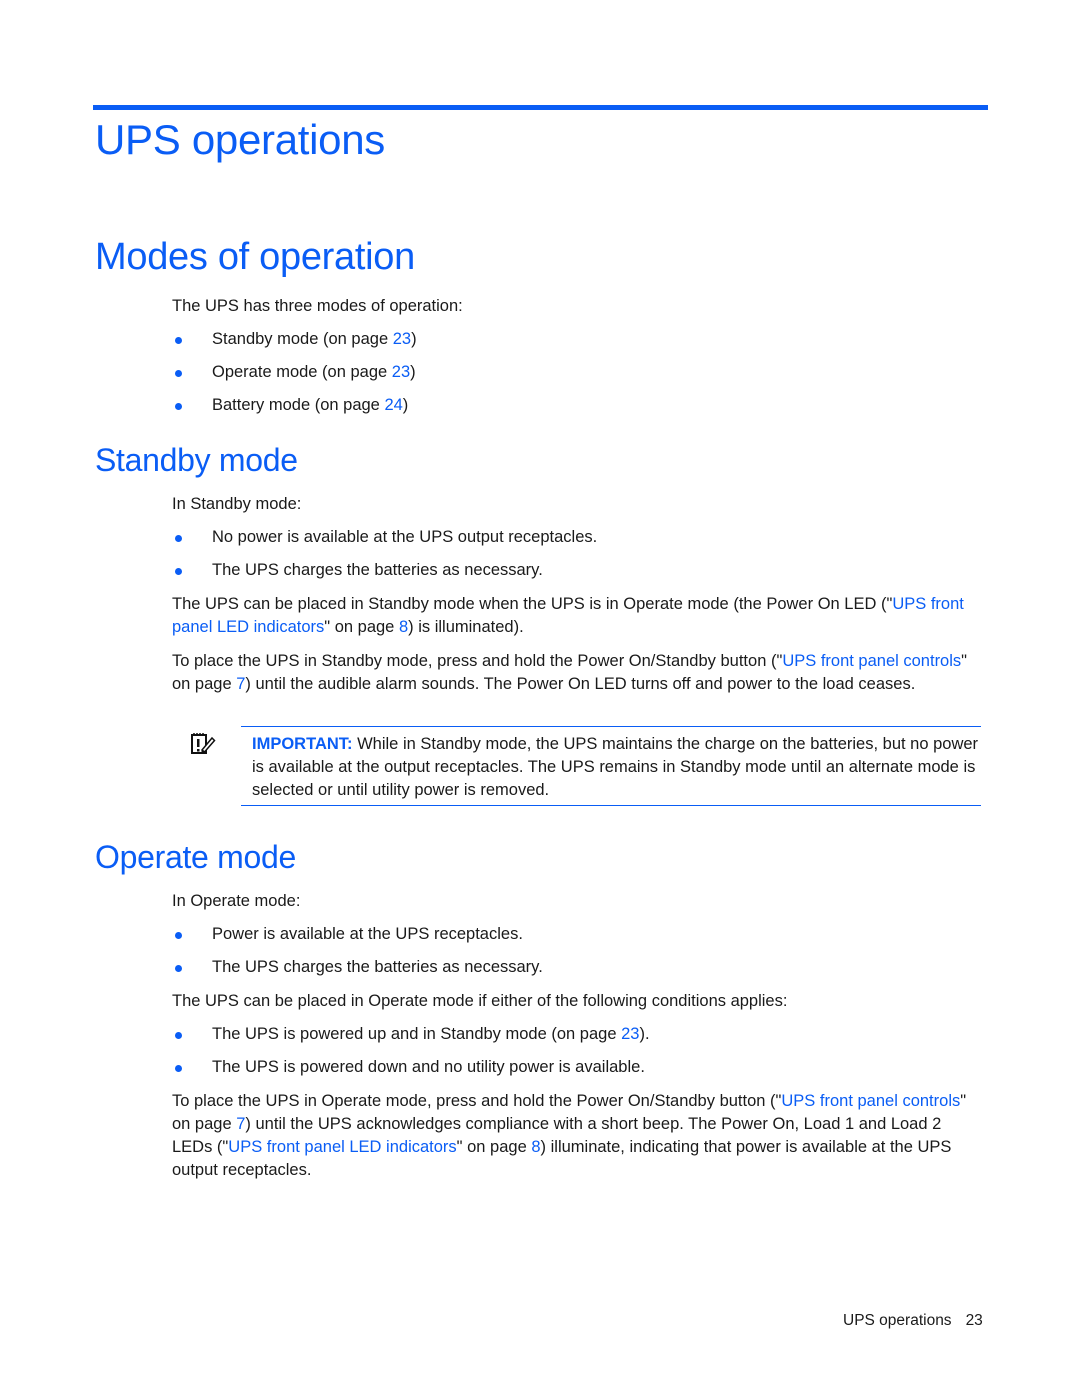  What do you see at coordinates (203, 743) in the screenshot?
I see `important-note-icon` at bounding box center [203, 743].